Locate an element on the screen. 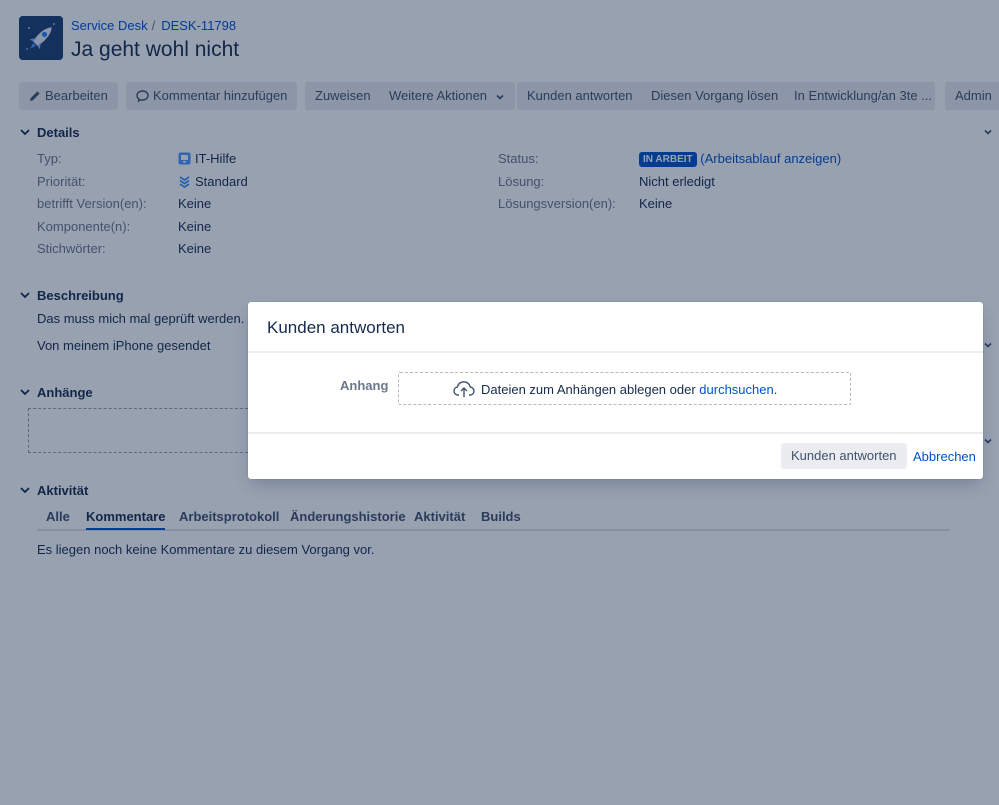  browse-files-link: durchsuchen is located at coordinates (736, 389).